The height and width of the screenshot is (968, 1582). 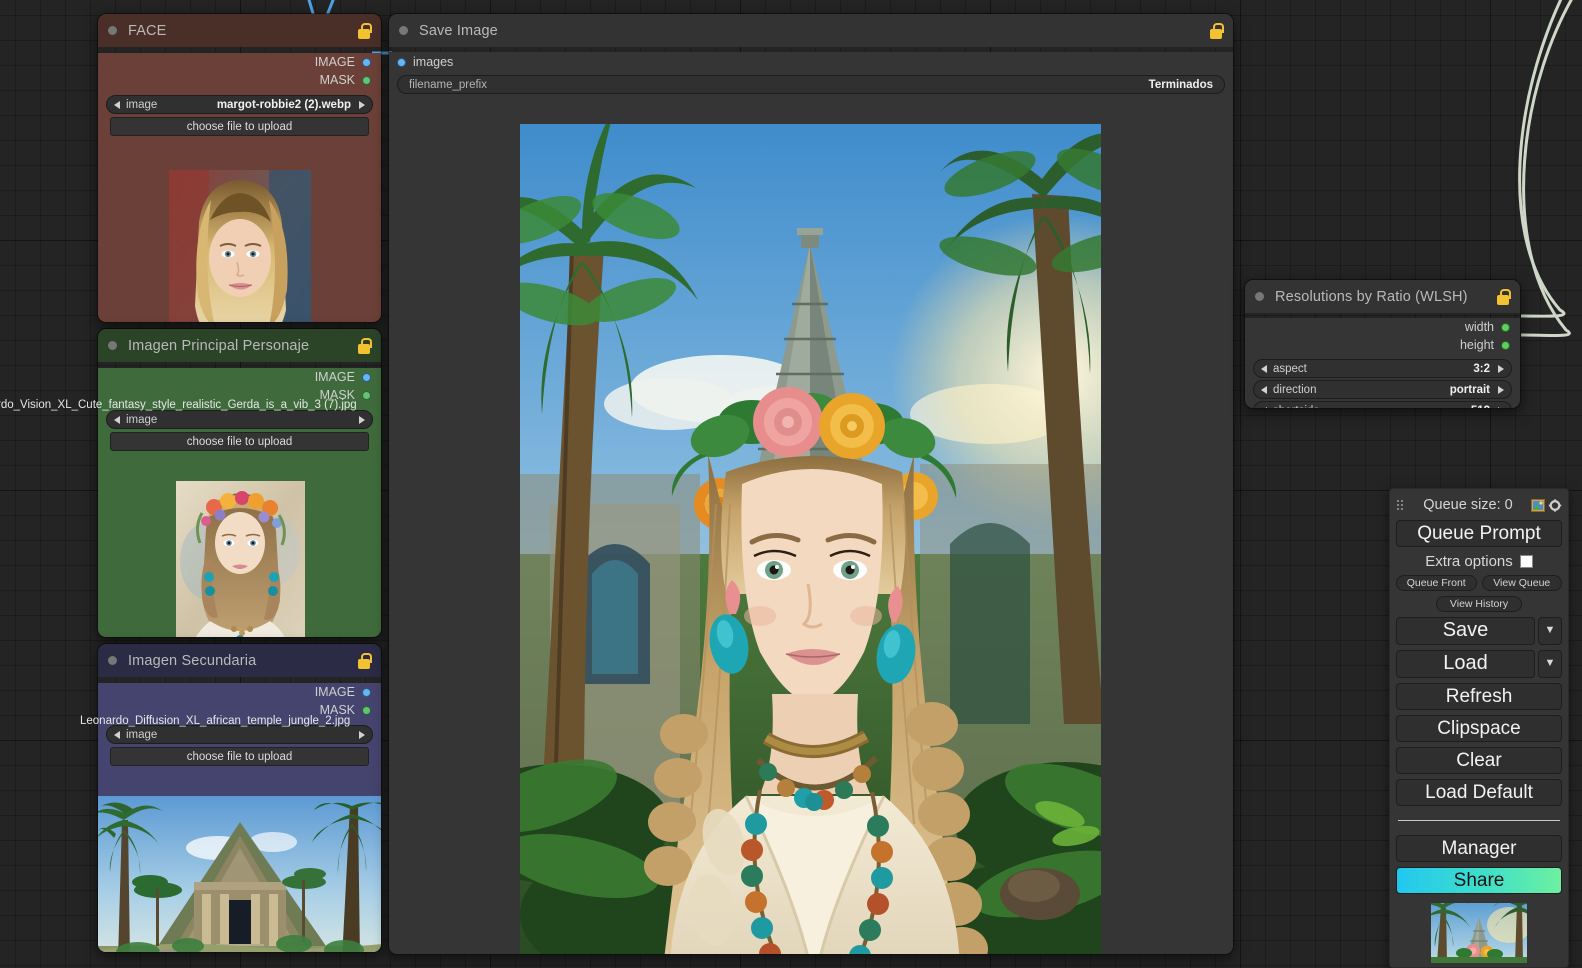 What do you see at coordinates (1382, 389) in the screenshot?
I see `direction-widget: direction portrait` at bounding box center [1382, 389].